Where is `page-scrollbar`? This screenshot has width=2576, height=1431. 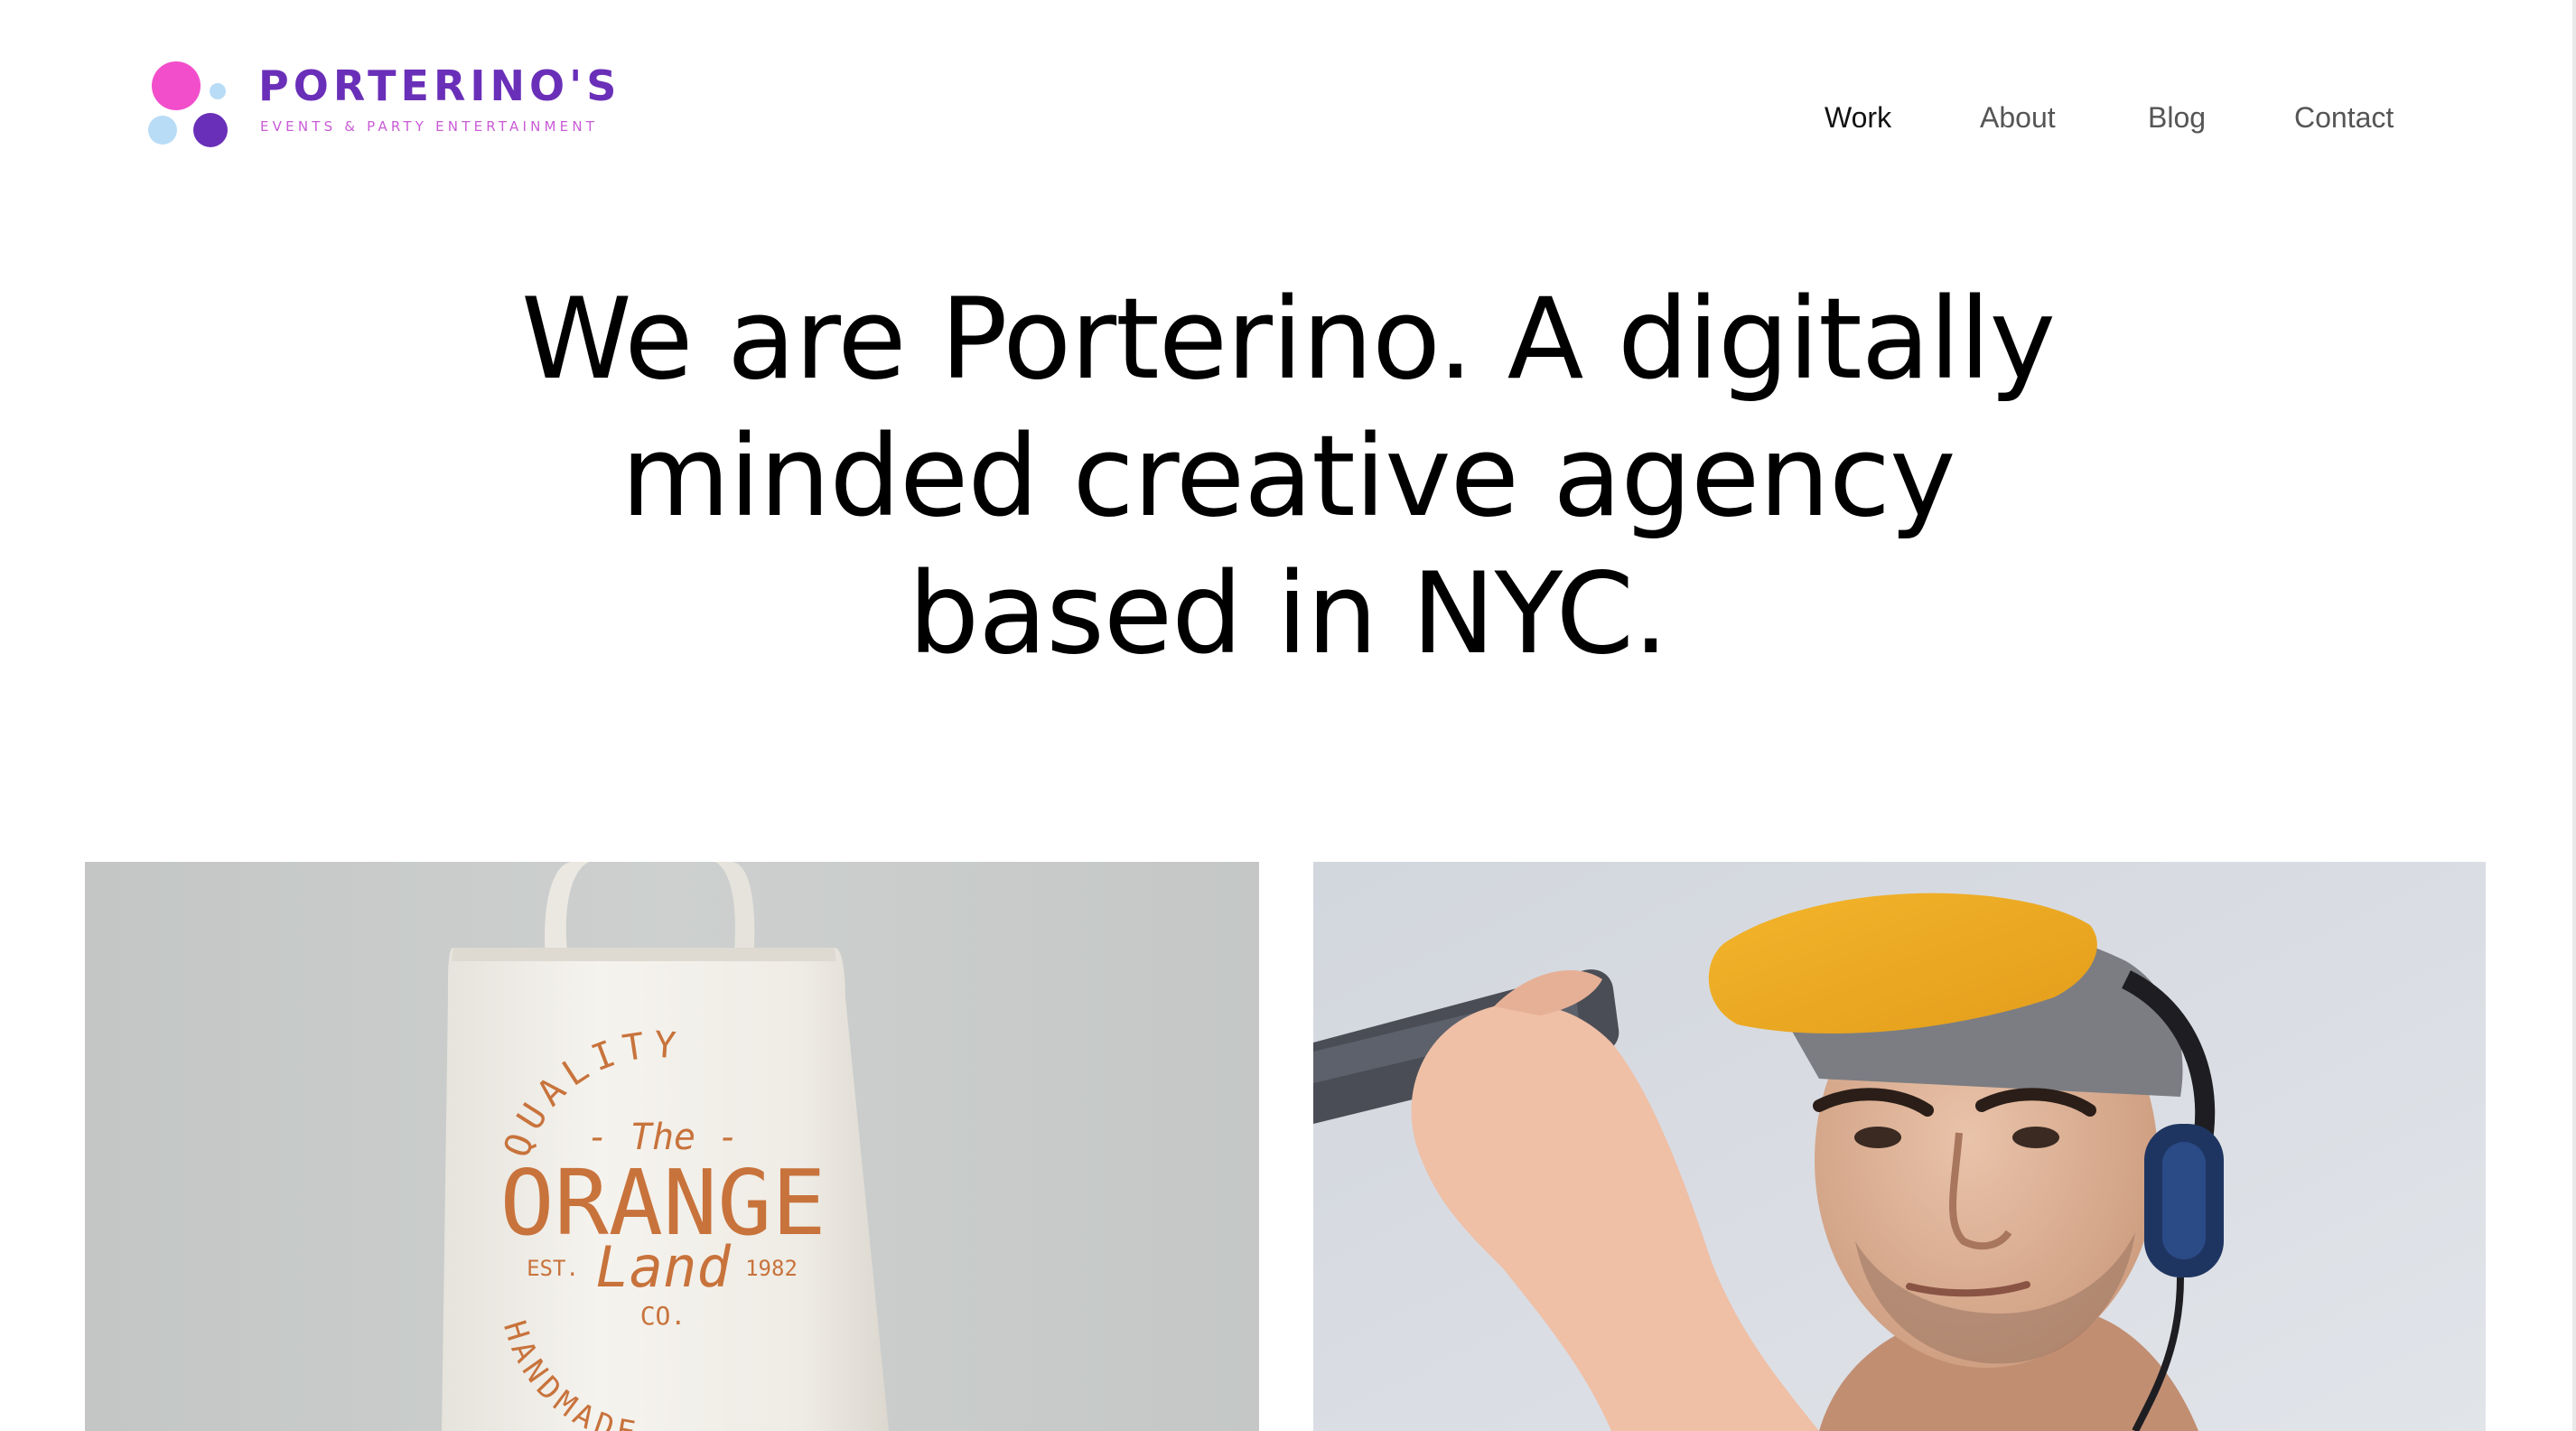
page-scrollbar is located at coordinates (2574, 715).